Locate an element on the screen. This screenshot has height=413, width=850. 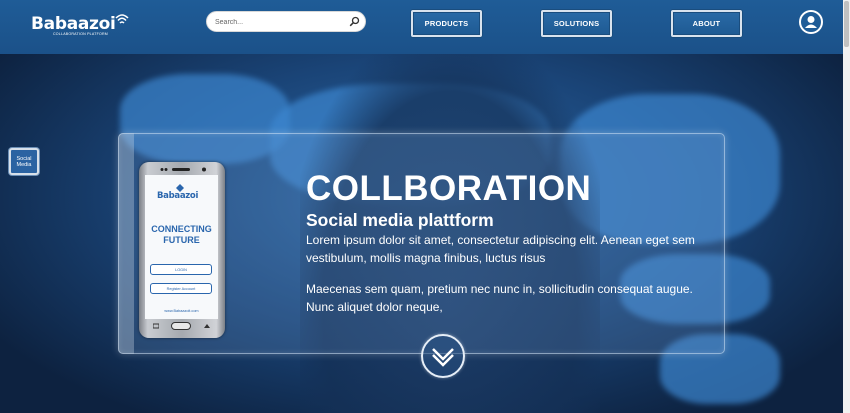
chevron-down-icon is located at coordinates (443, 357).